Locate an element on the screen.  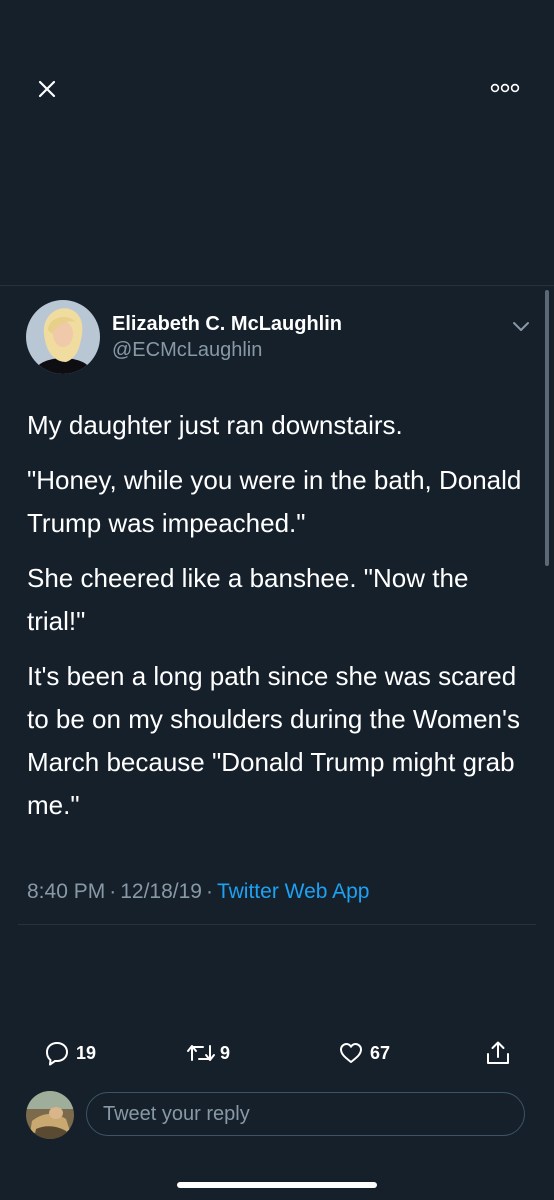
more-options-icon is located at coordinates (505, 88).